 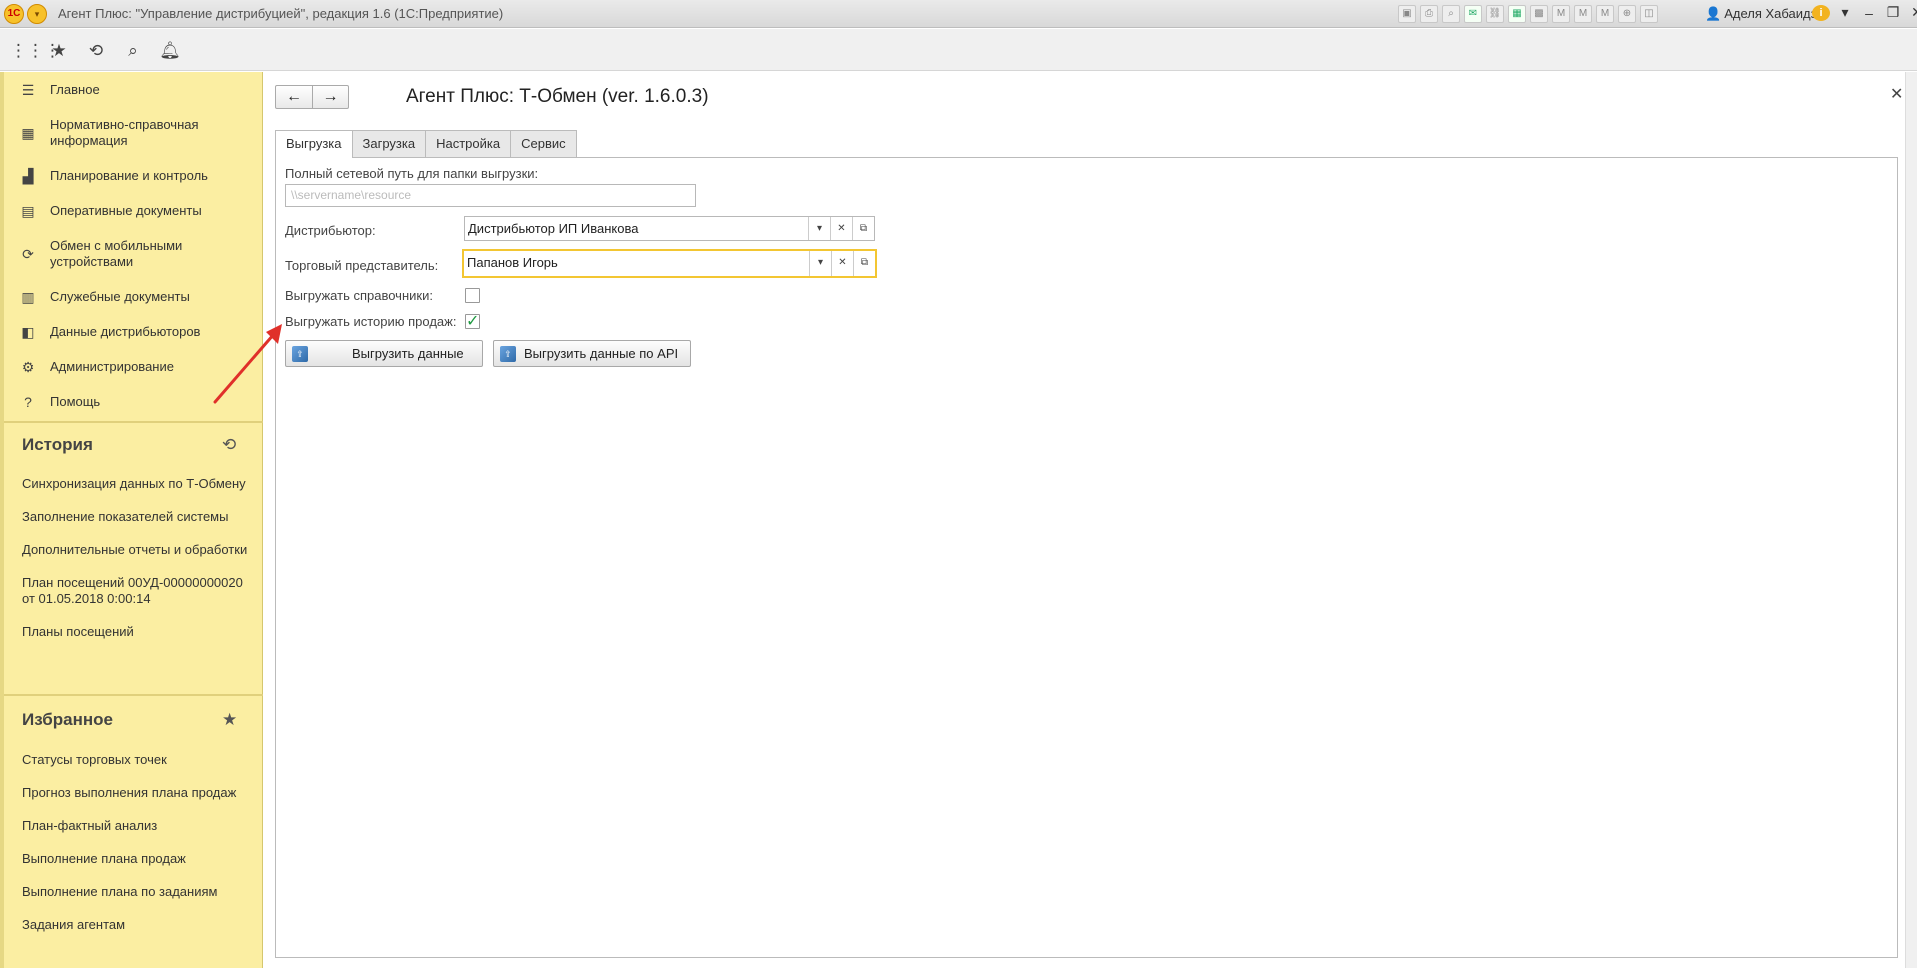 I want to click on tab-settings: Настройка, so click(x=468, y=143).